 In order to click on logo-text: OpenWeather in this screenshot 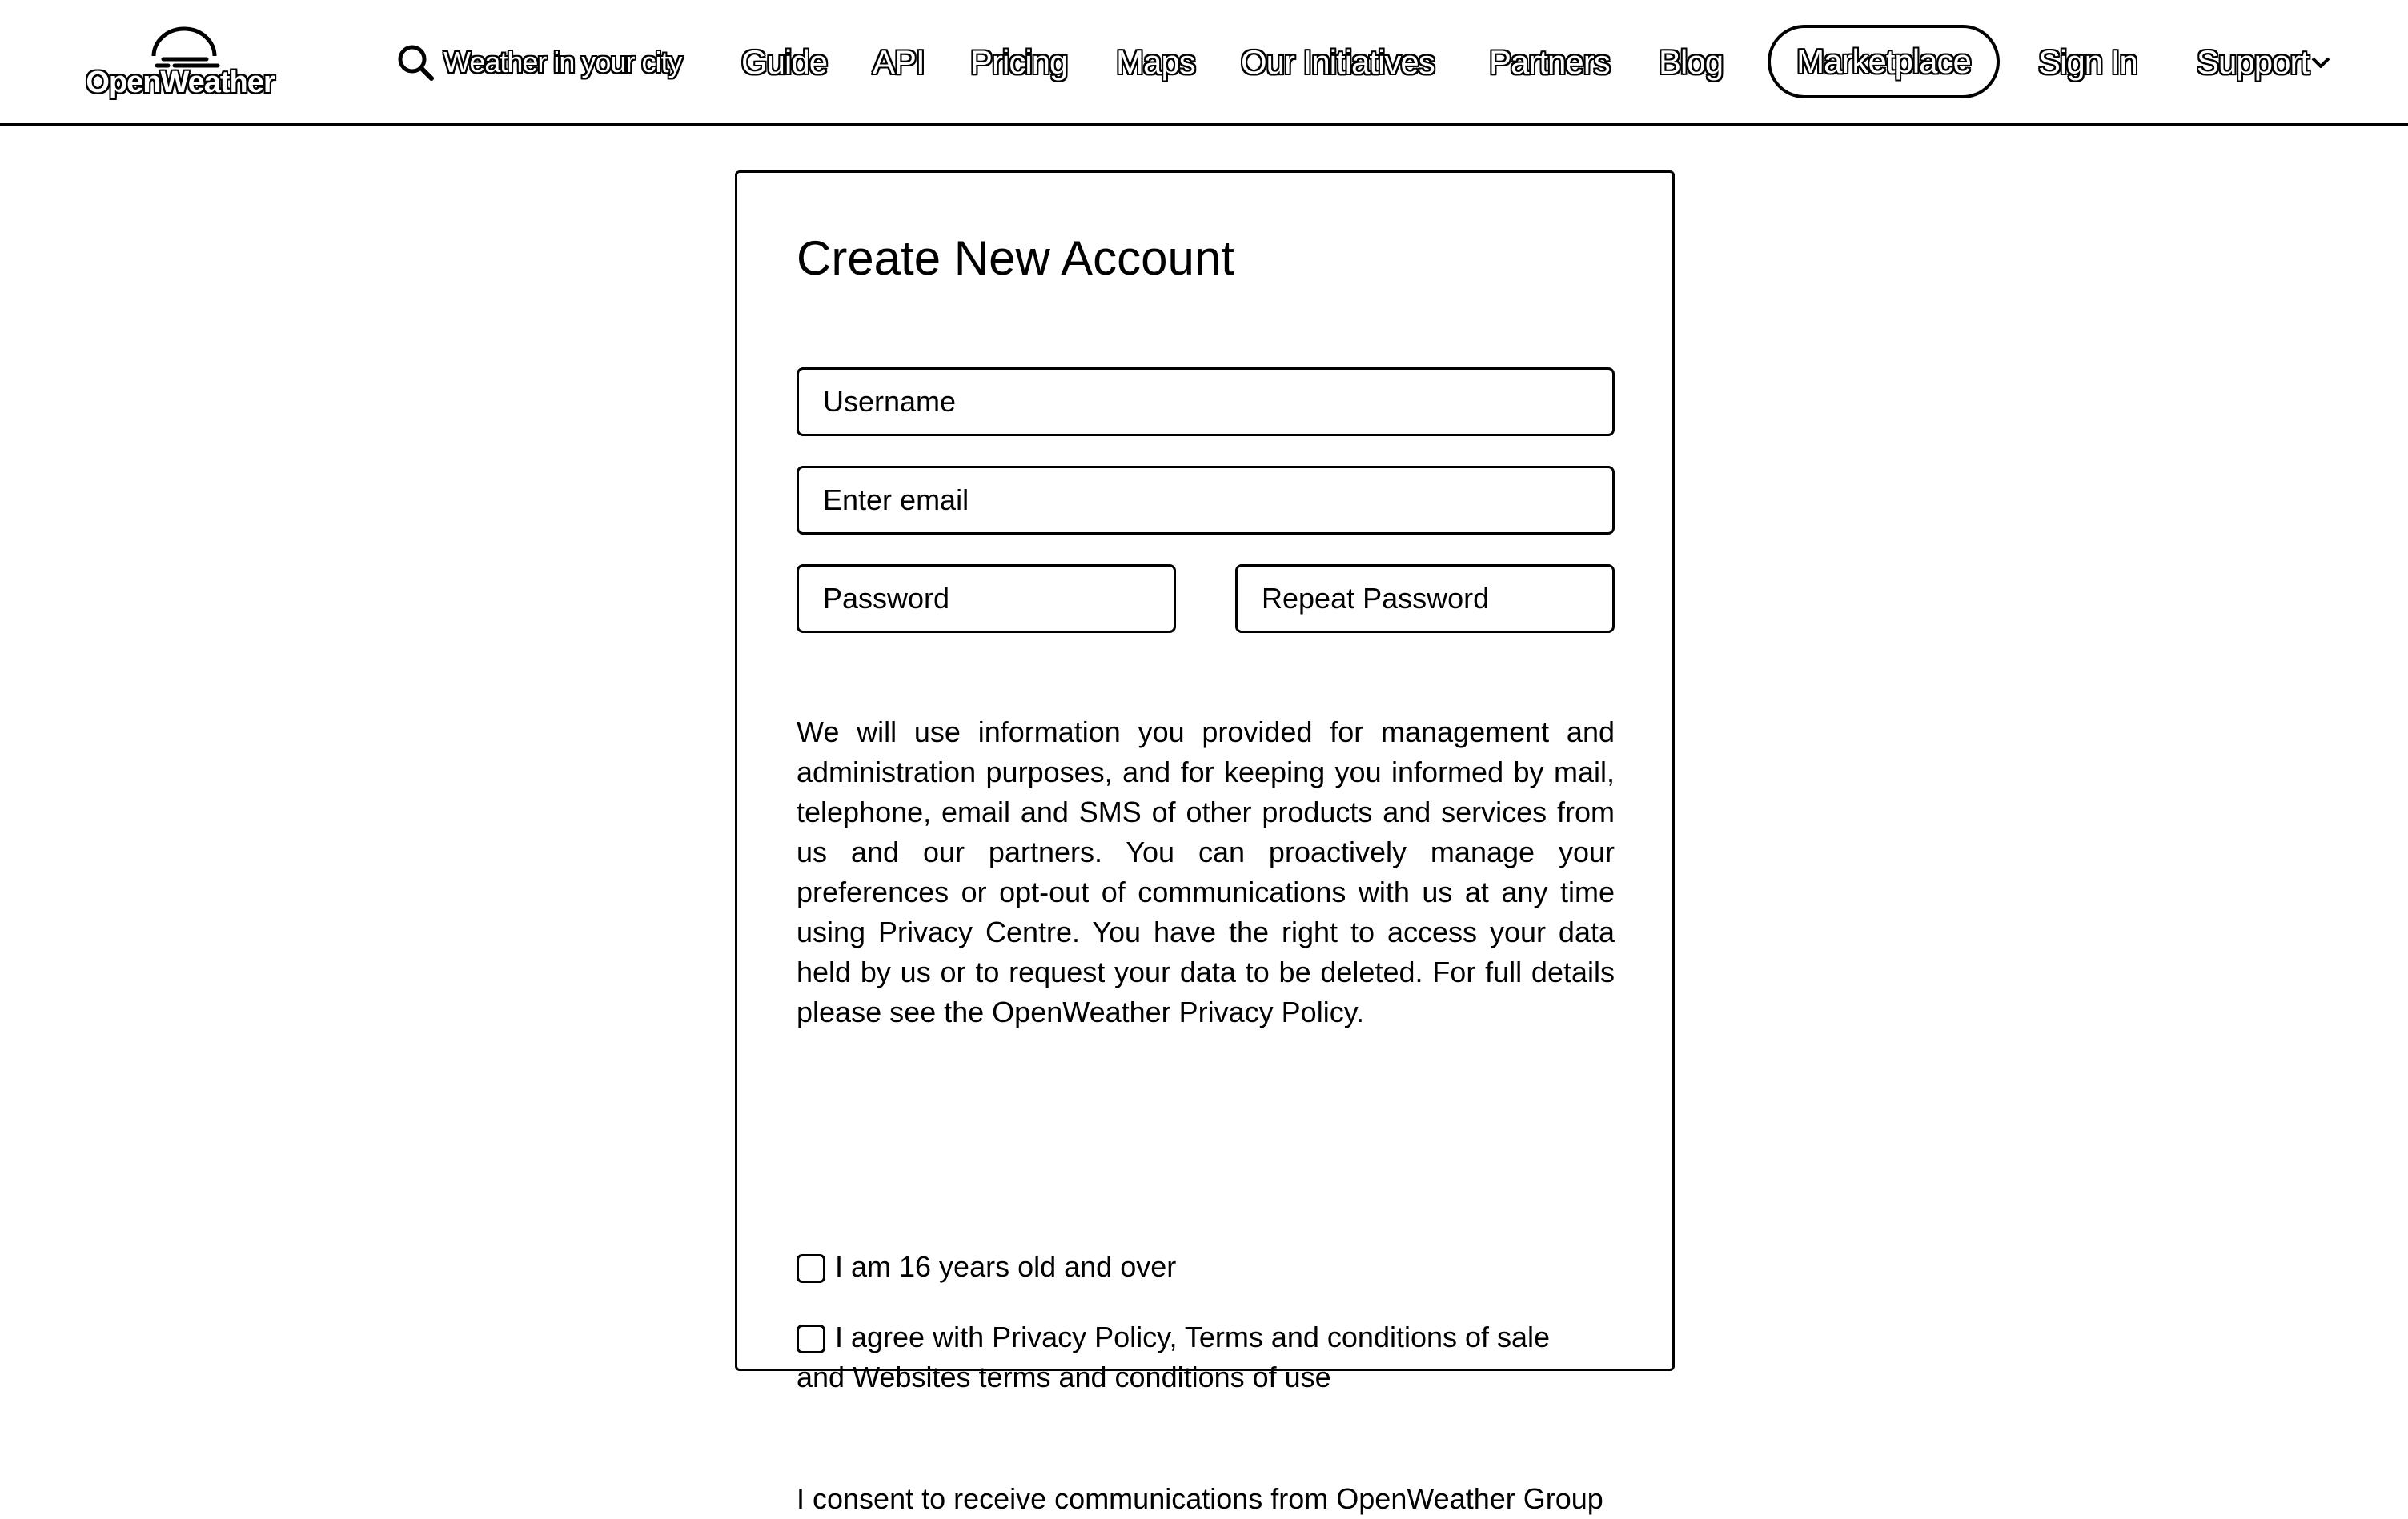, I will do `click(180, 82)`.